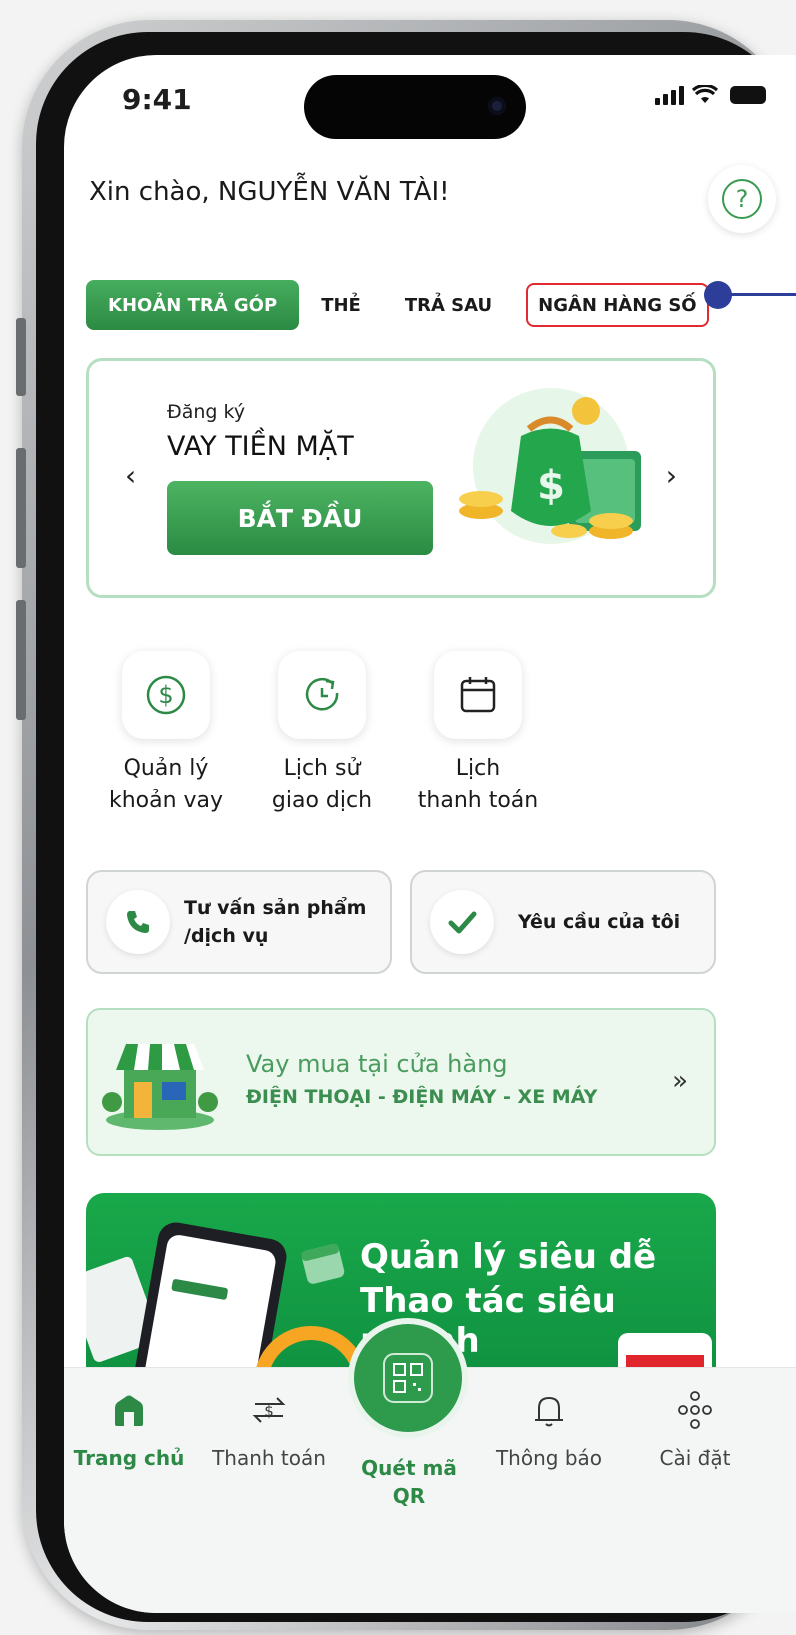 The image size is (796, 1635). What do you see at coordinates (478, 785) in the screenshot?
I see `quick-action-label: Lịch thanh toán` at bounding box center [478, 785].